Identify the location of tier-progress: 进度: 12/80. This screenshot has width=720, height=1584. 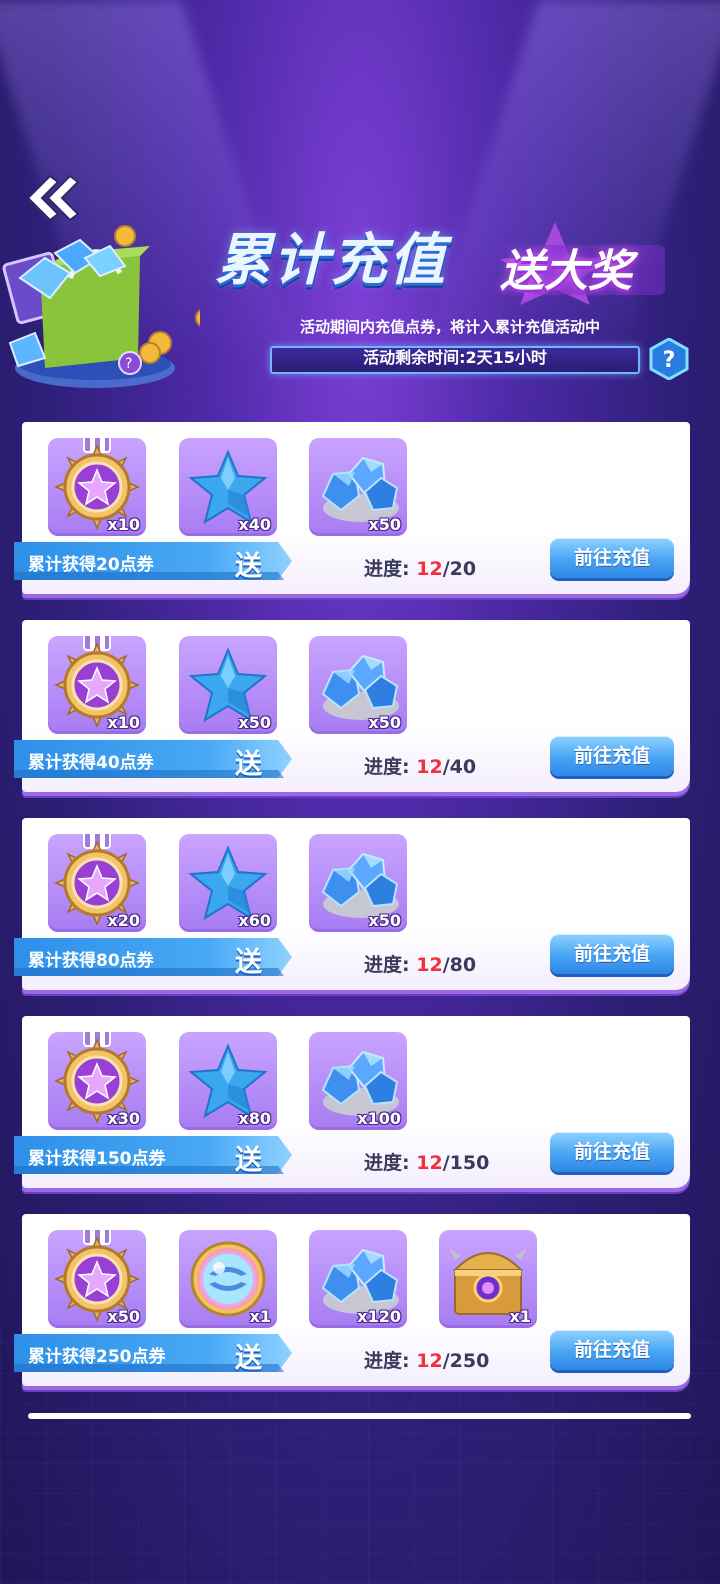
(420, 963).